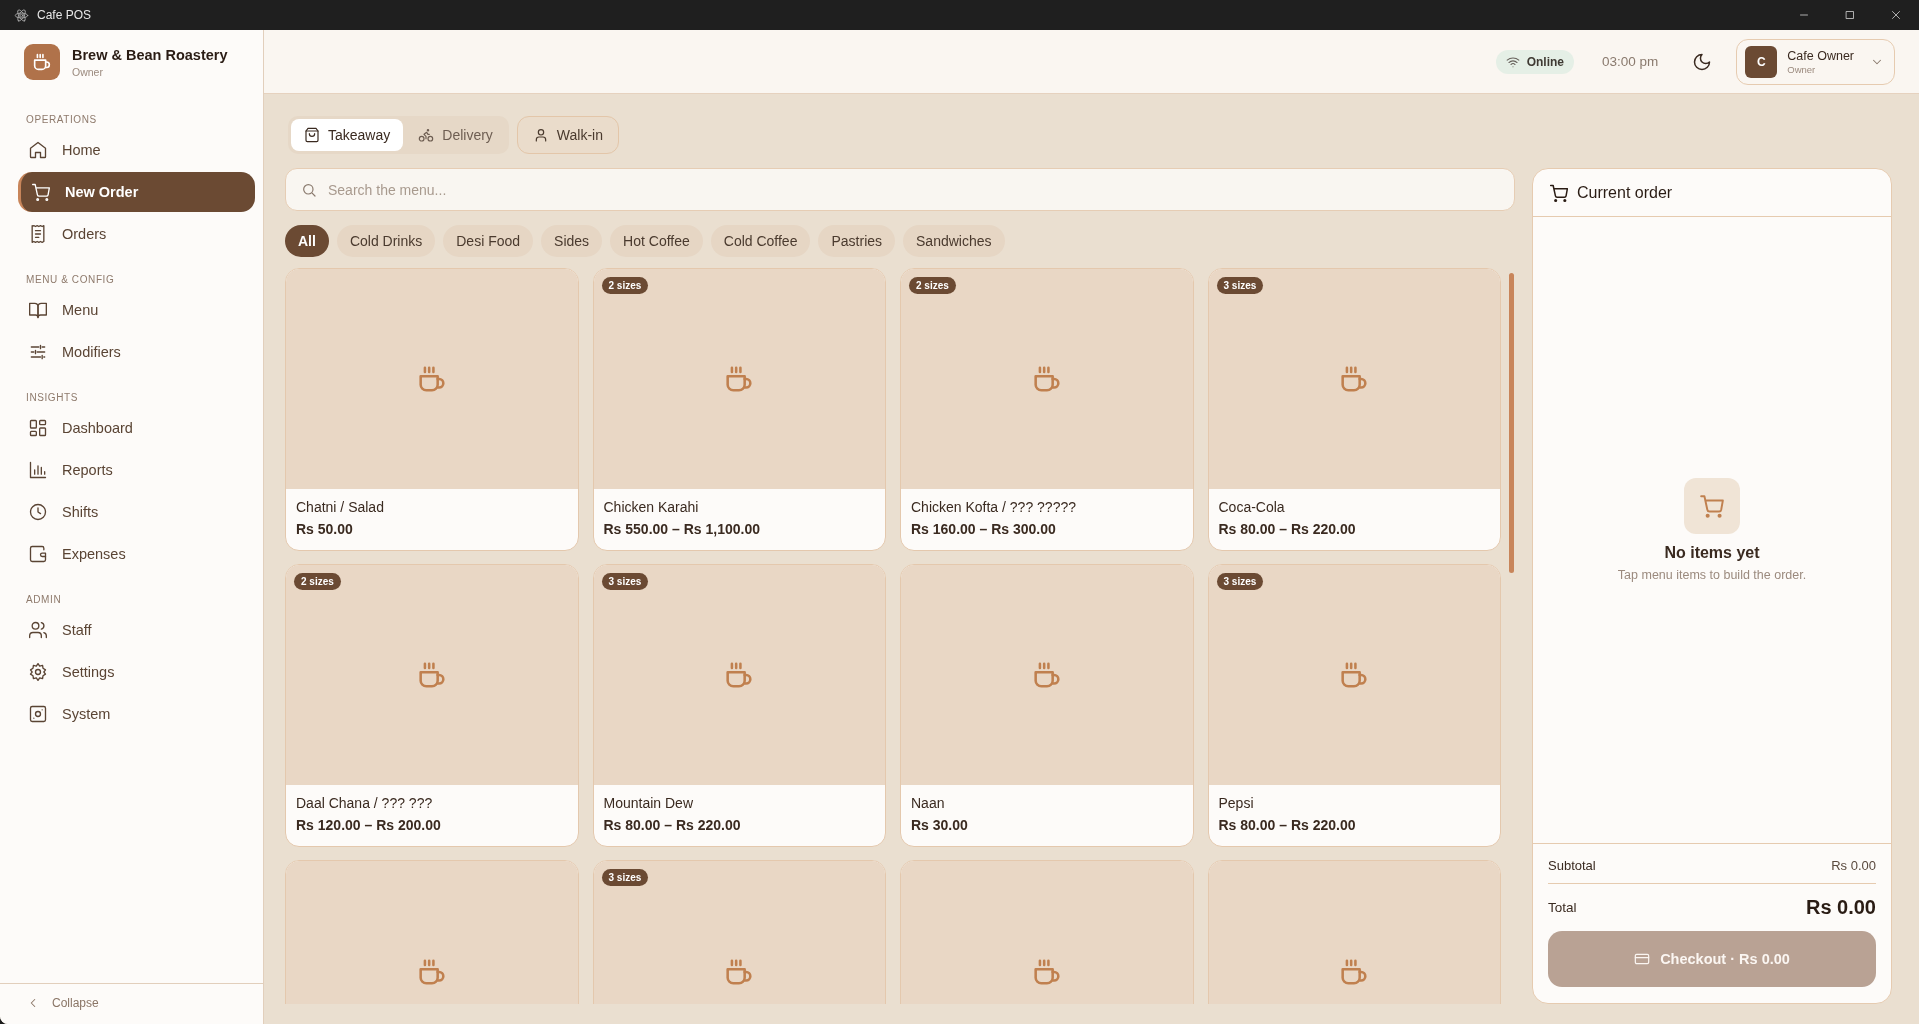 This screenshot has height=1024, width=1919. I want to click on category-chip: Cold Drinks, so click(386, 241).